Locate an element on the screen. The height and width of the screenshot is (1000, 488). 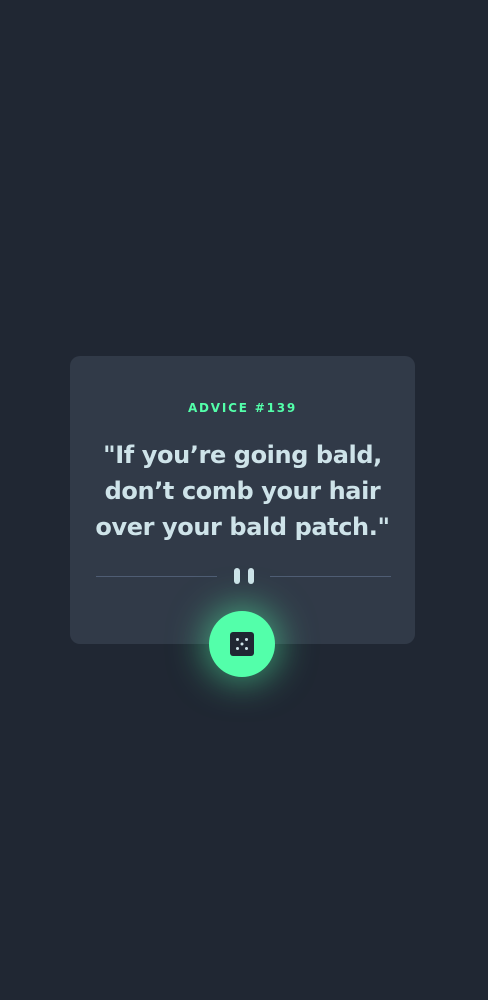
new-advice-button is located at coordinates (242, 644).